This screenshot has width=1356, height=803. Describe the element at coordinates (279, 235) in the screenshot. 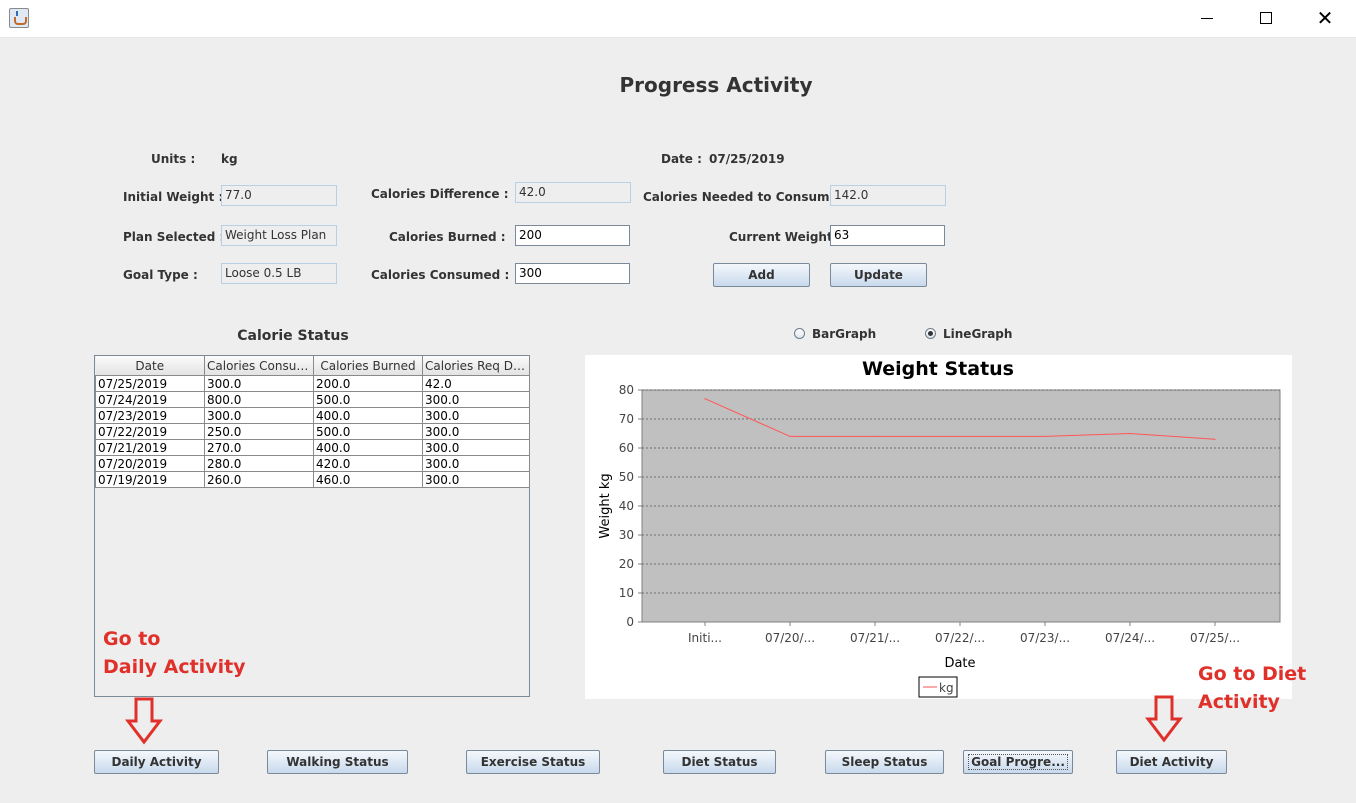

I see `plan-selected-field: Weight Loss Plan` at that location.